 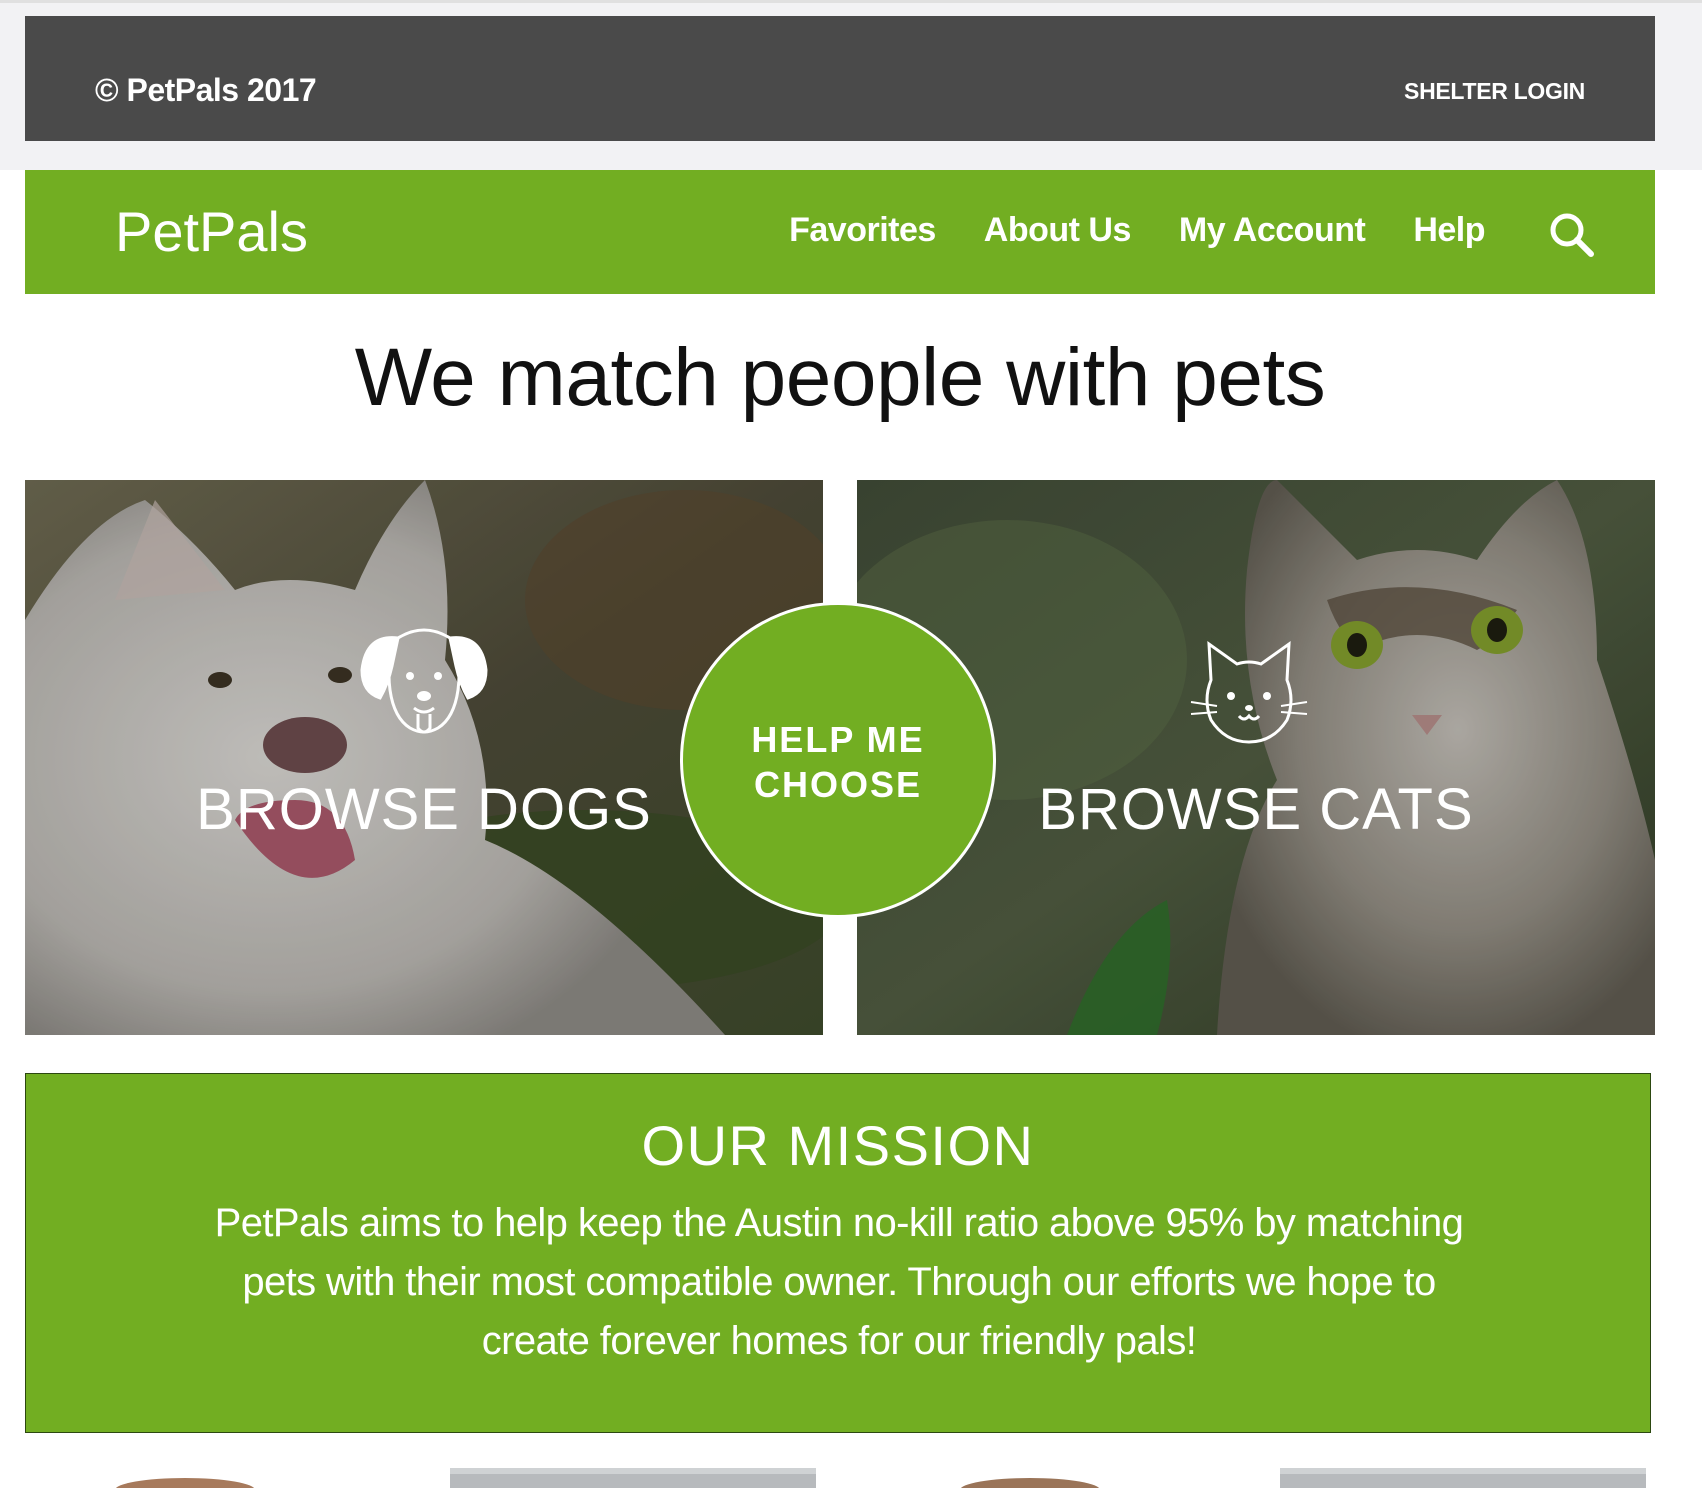 What do you see at coordinates (424, 681) in the screenshot?
I see `dog-face-icon` at bounding box center [424, 681].